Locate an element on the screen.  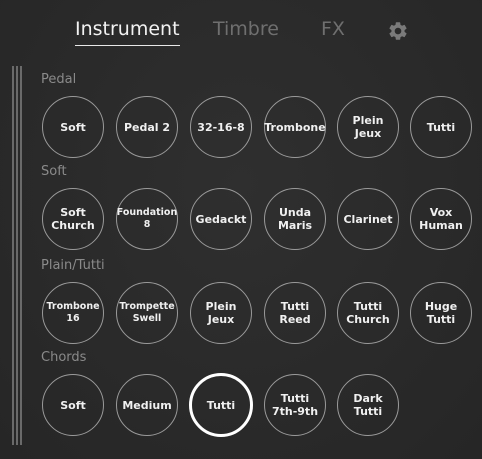
preset-button: Tutti 7th-9th is located at coordinates (295, 405).